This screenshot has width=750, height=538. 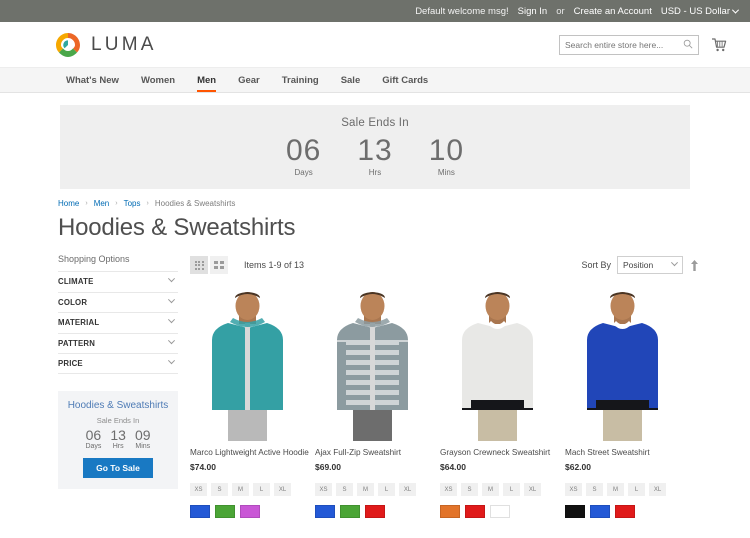 I want to click on filter-label: PRICE, so click(x=70, y=363).